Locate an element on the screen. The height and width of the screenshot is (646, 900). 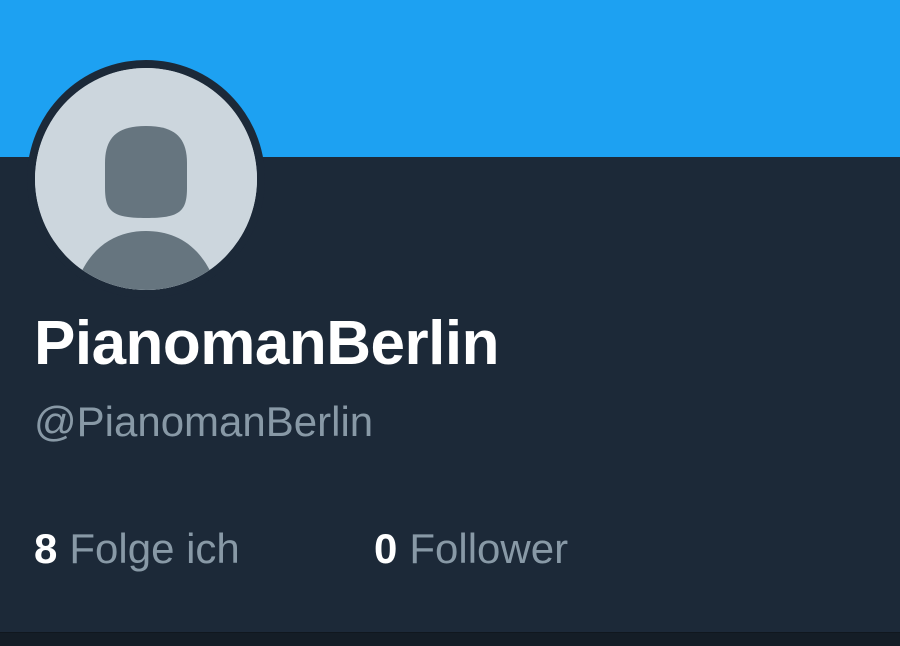
following-count: 8 is located at coordinates (46, 548).